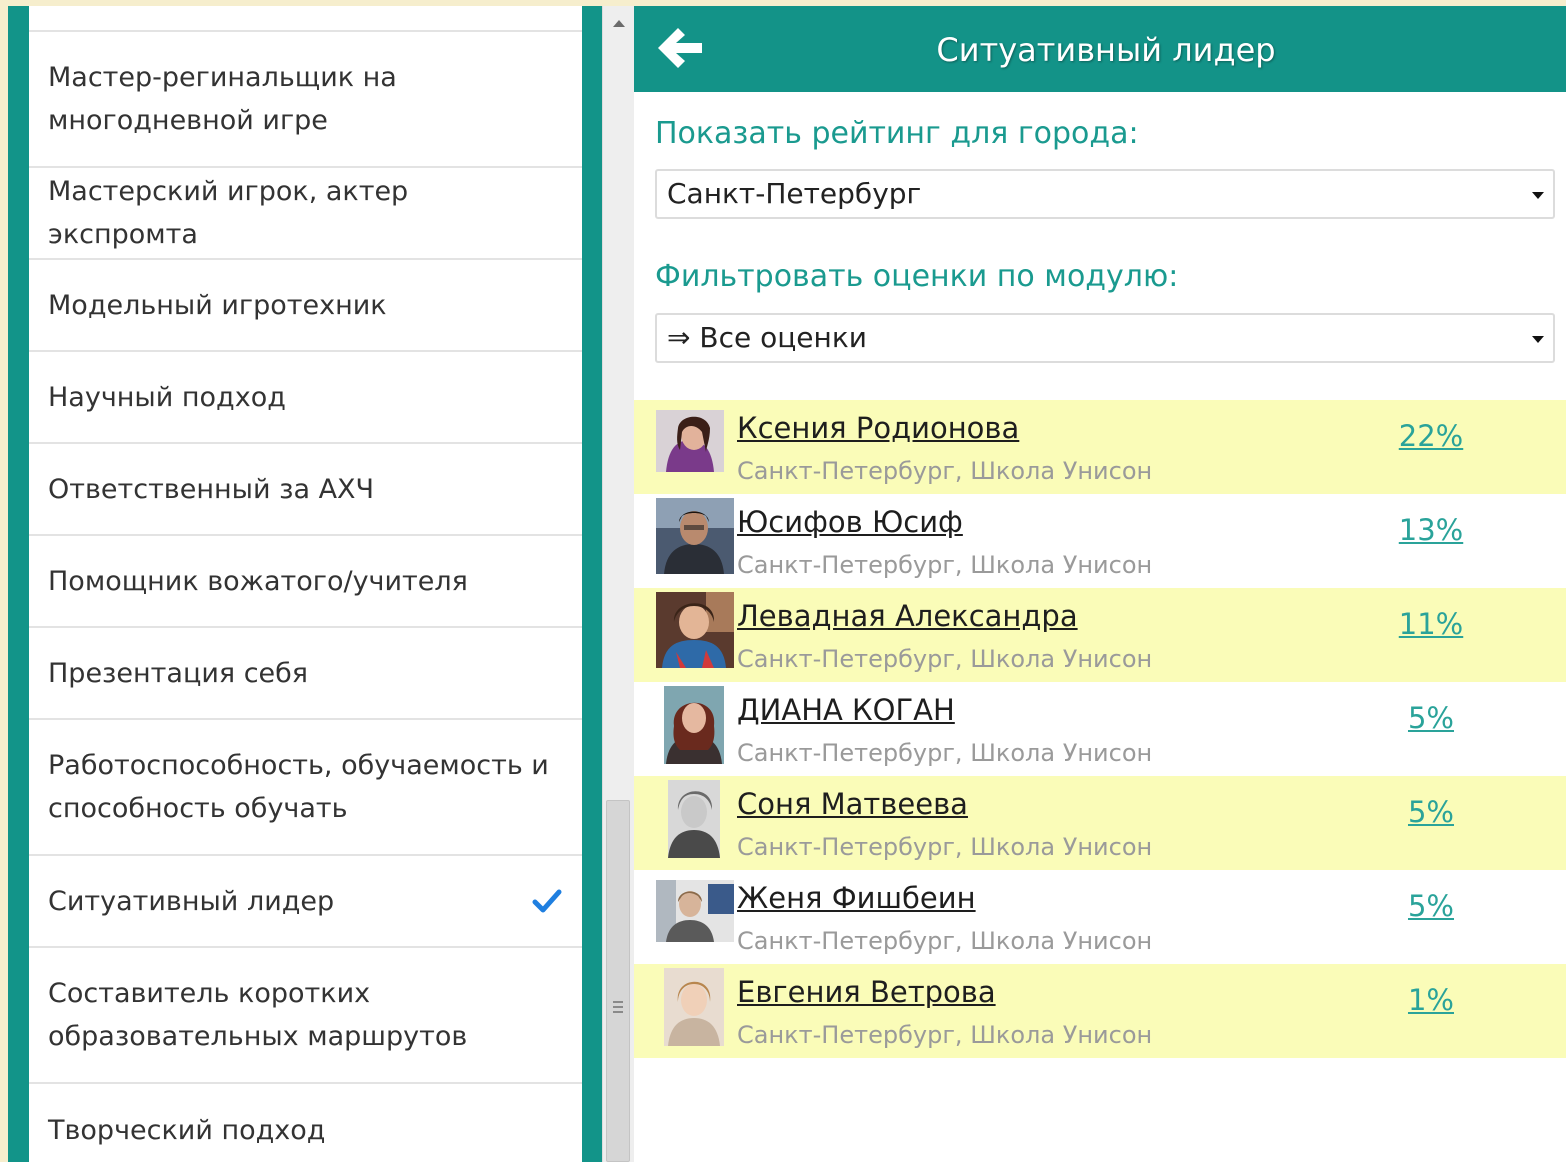  What do you see at coordinates (852, 804) in the screenshot?
I see `person-name-link: Соня Матвеева` at bounding box center [852, 804].